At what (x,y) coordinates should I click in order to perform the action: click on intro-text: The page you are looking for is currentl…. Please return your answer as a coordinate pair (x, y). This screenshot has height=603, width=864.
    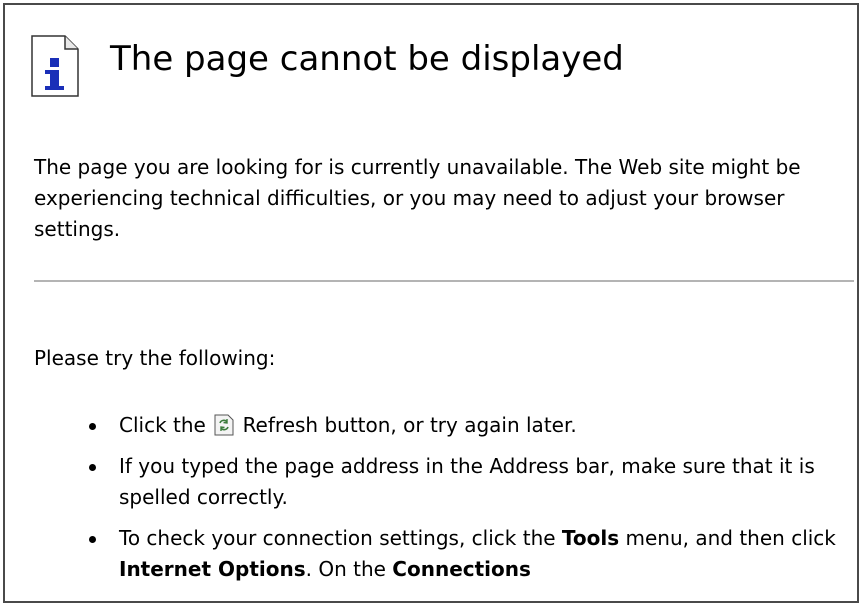
    Looking at the image, I should click on (417, 198).